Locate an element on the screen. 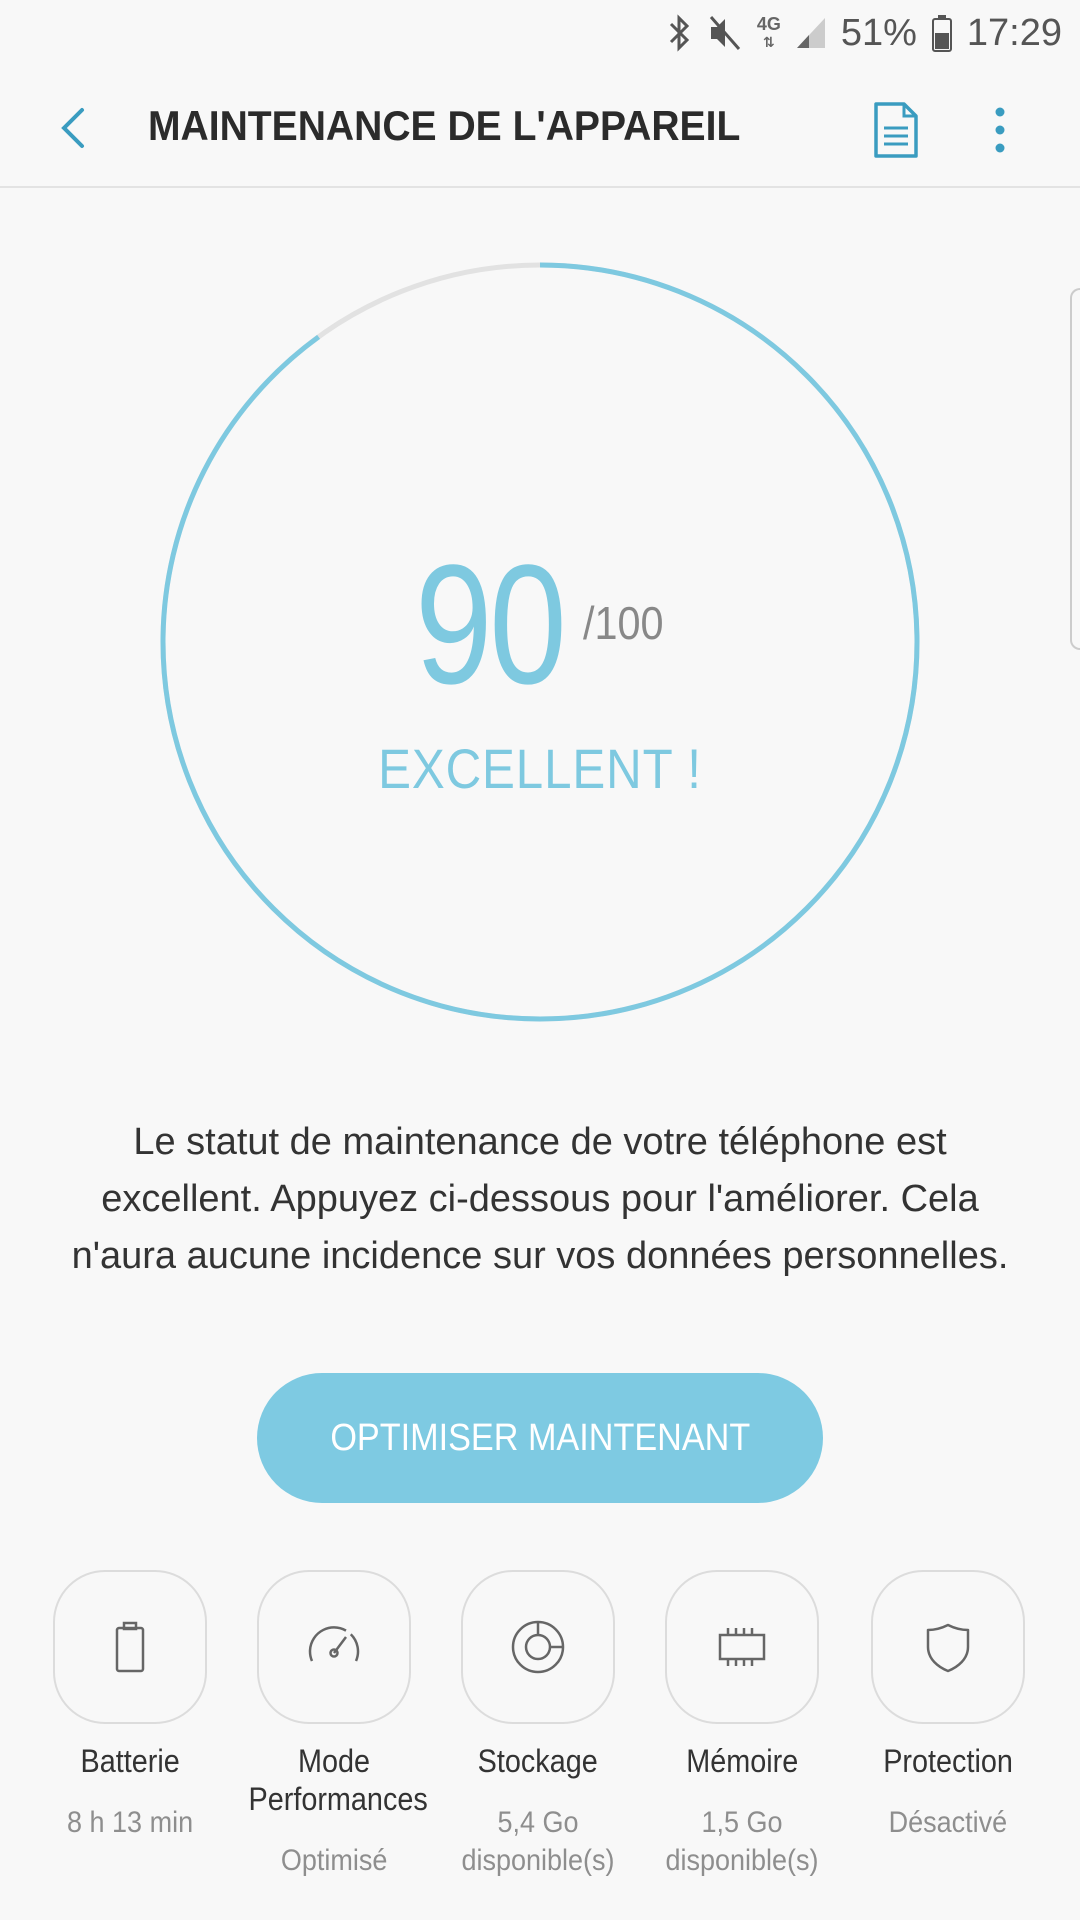  app-bar: MAINTENANCE DE L'APPAREIL is located at coordinates (540, 127).